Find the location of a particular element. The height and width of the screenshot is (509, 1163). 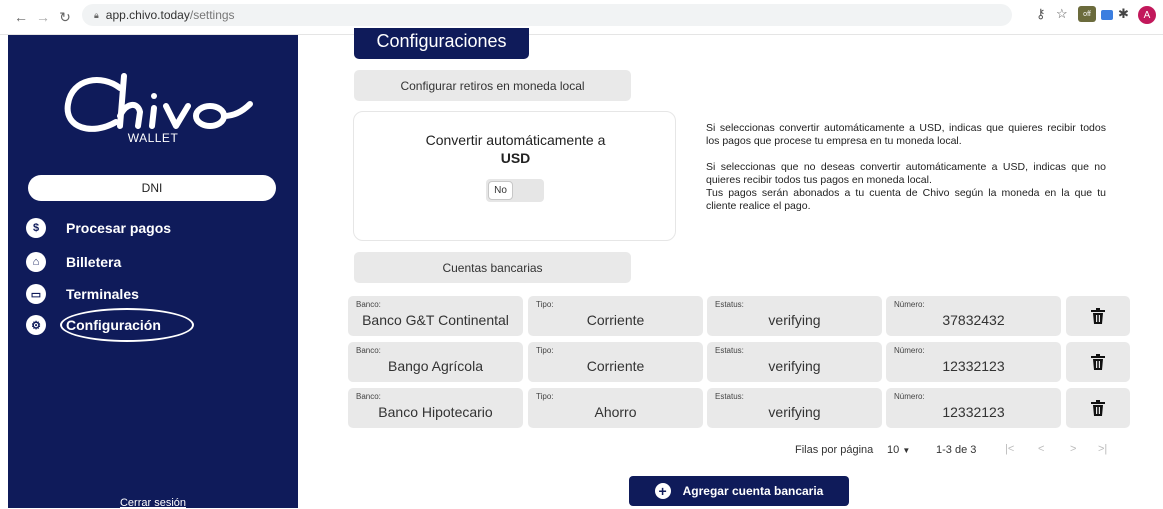

pagination-range: 1-3 de 3 is located at coordinates (956, 450).